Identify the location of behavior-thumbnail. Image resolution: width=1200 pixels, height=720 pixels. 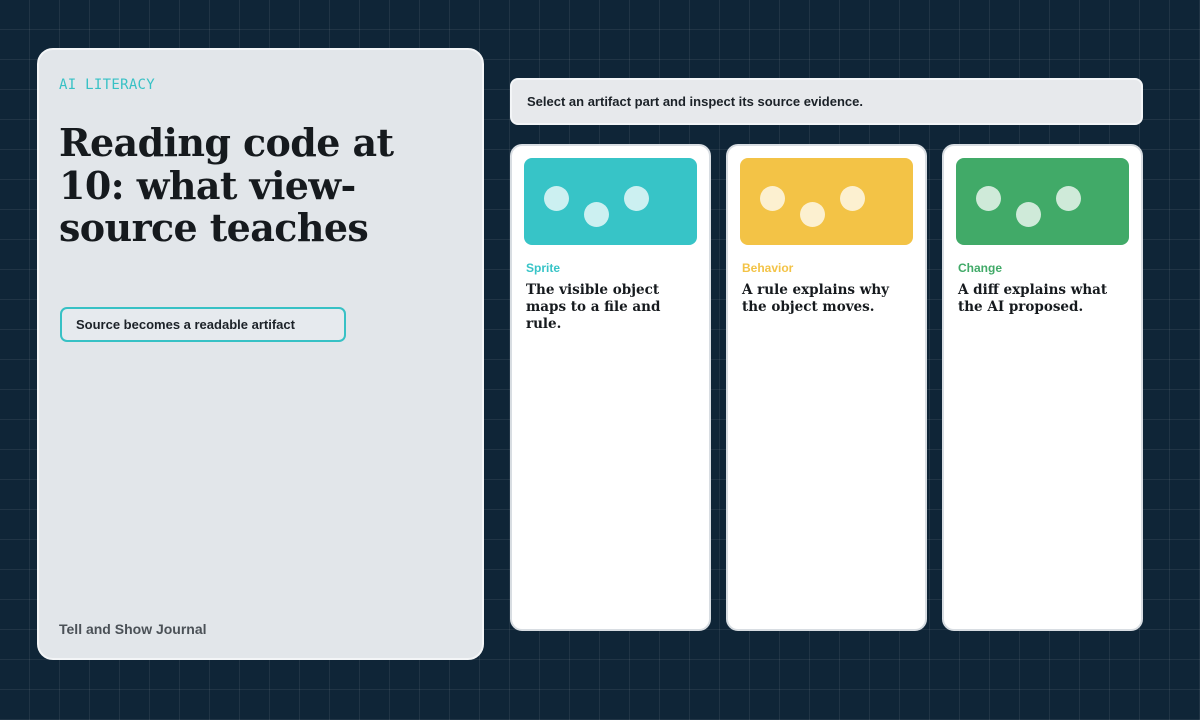
(826, 201).